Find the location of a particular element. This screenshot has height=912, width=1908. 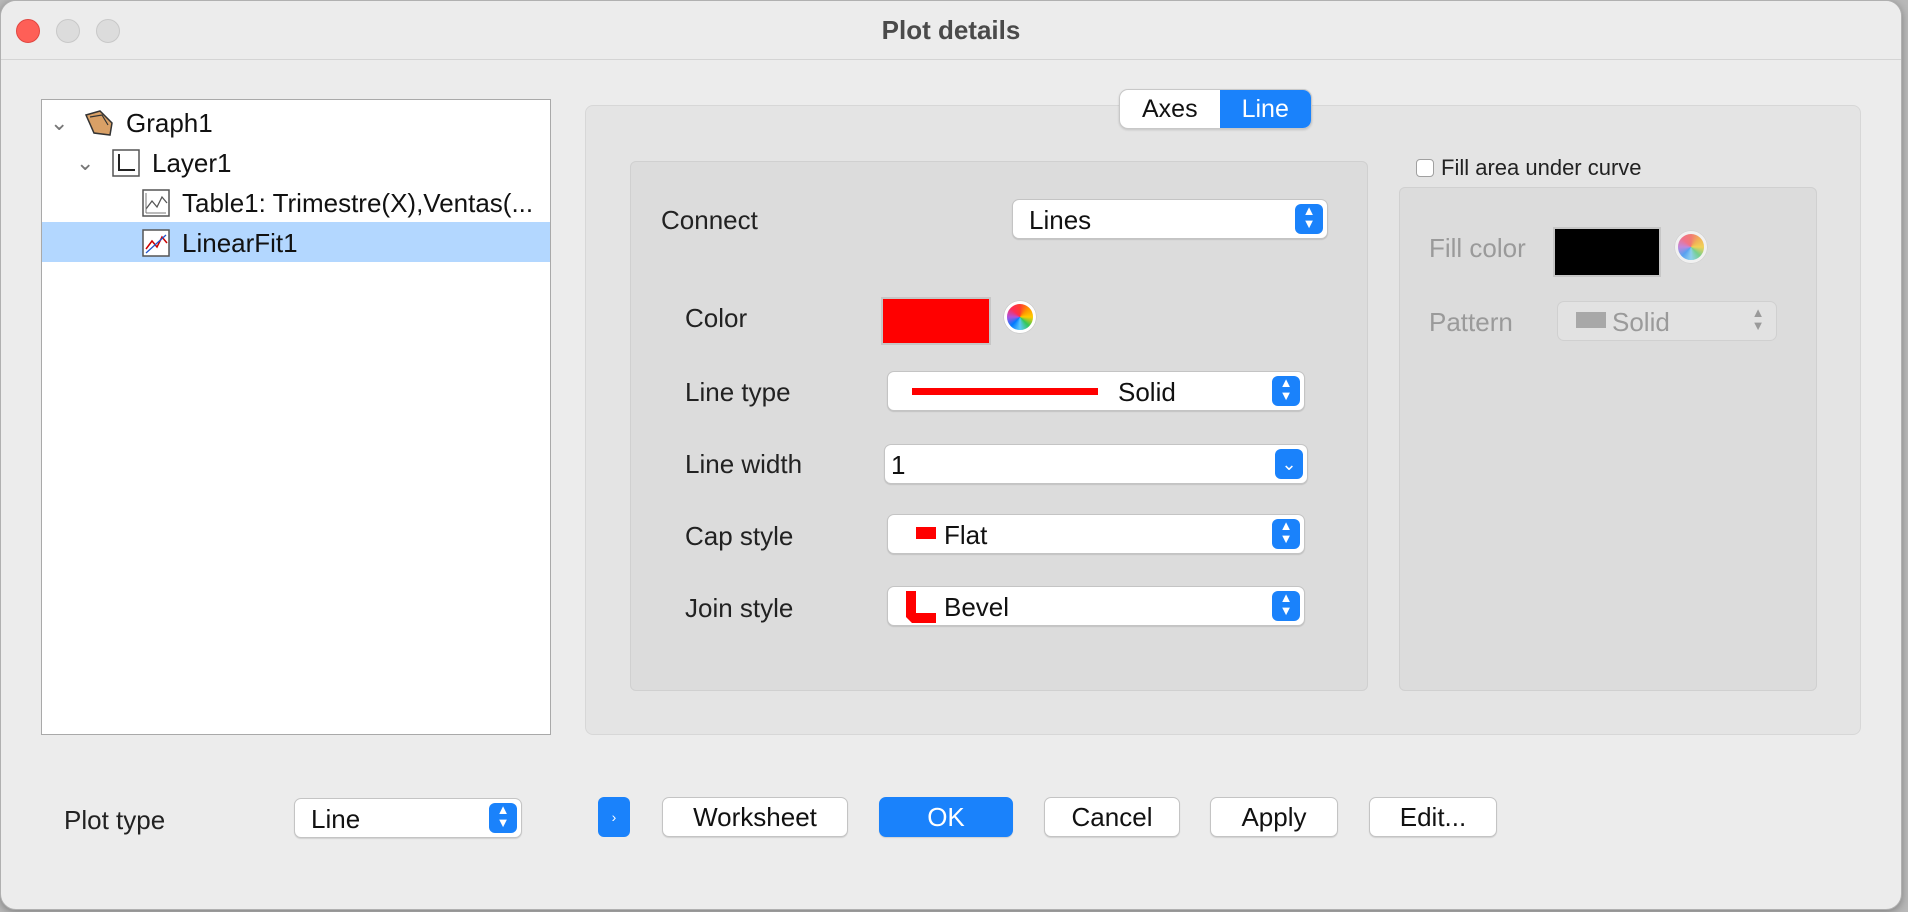

connect-label: Connect is located at coordinates (709, 220).